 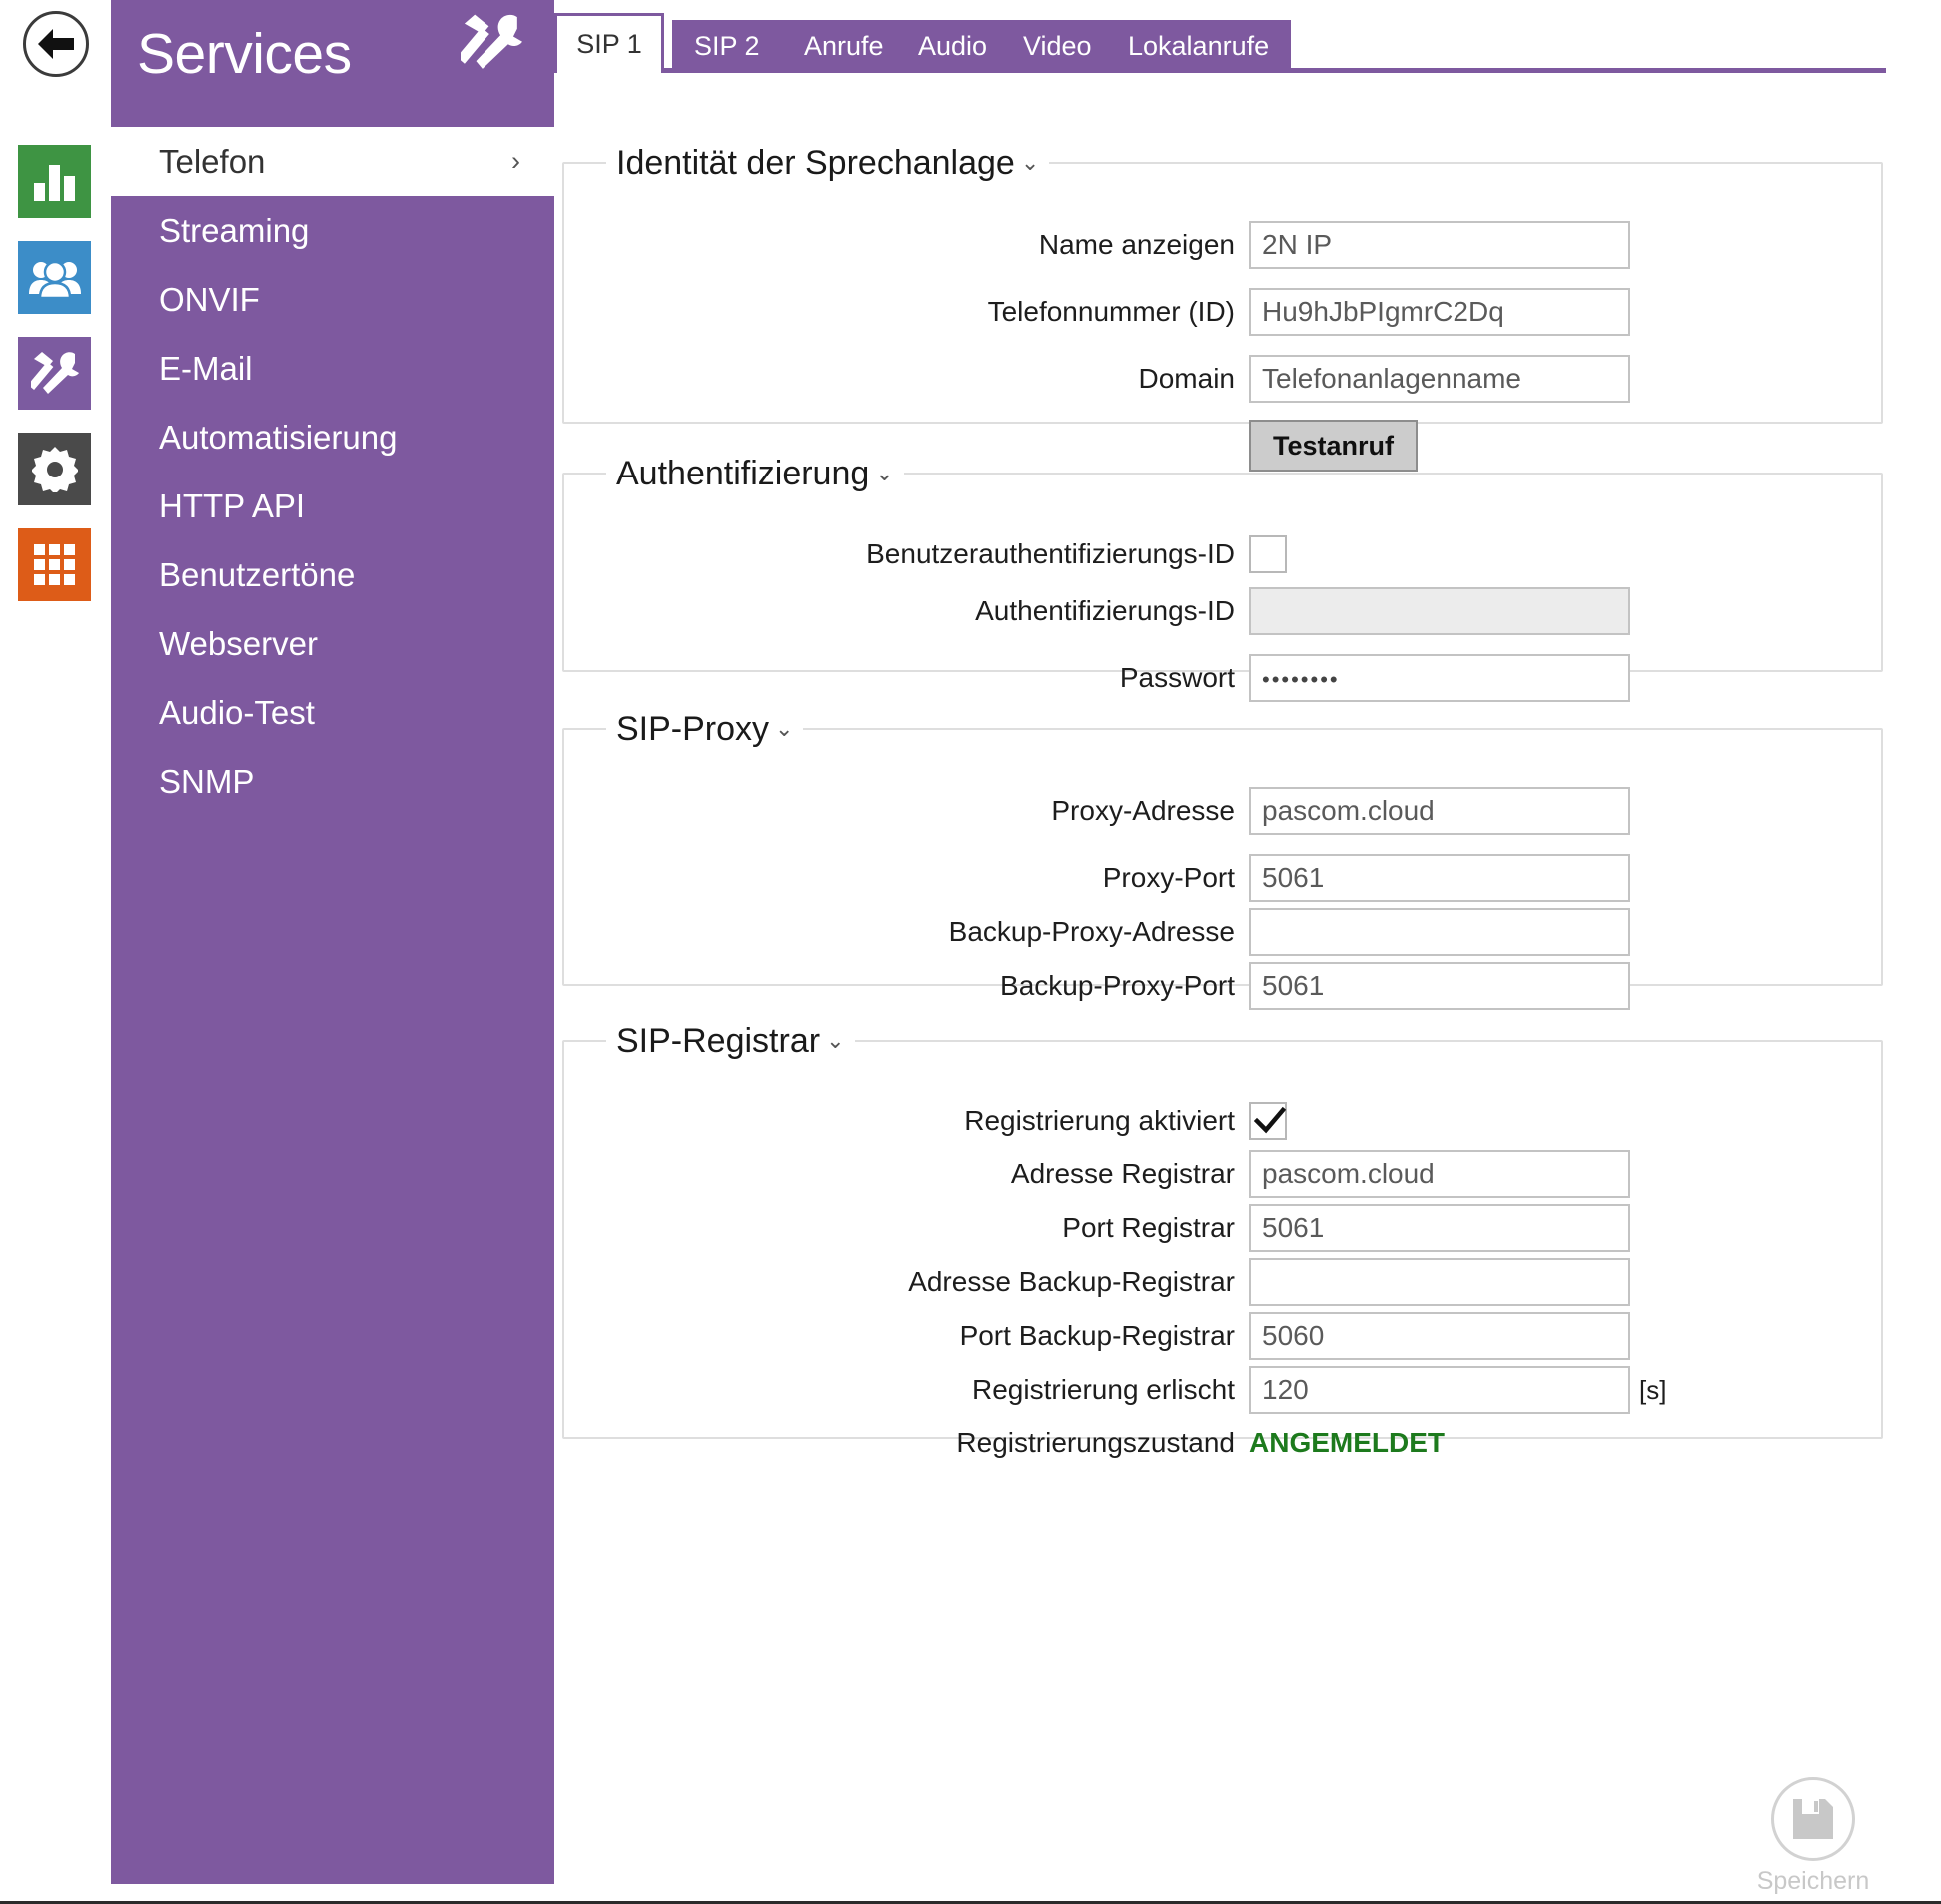 I want to click on sidebar-item-label: Telefon, so click(x=212, y=161).